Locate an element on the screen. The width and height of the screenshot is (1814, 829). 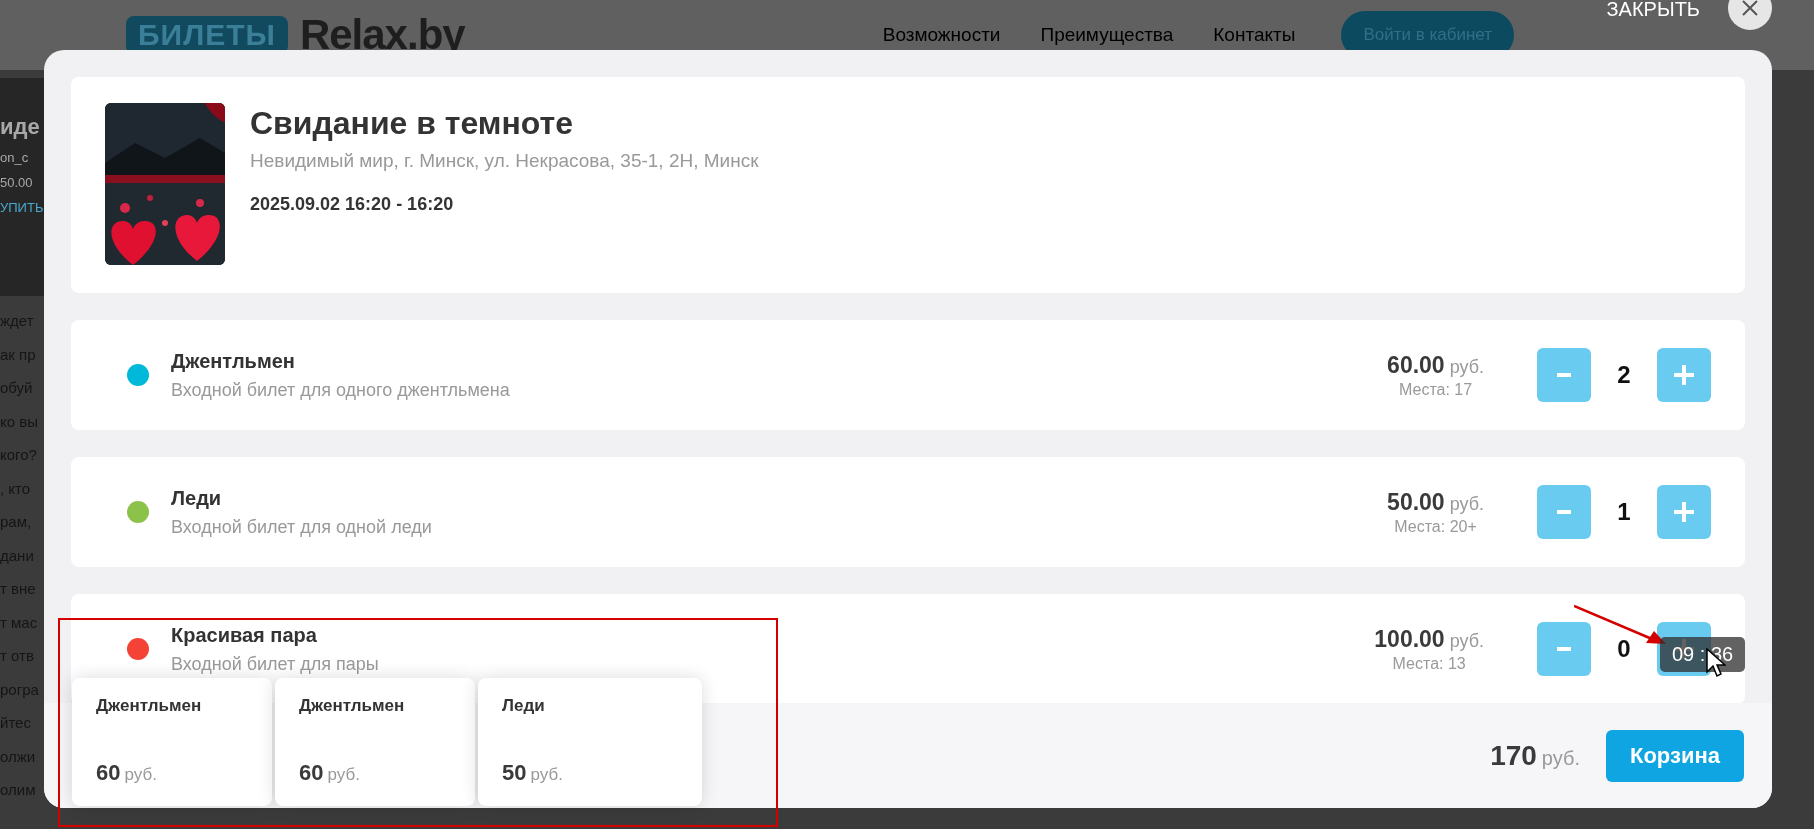
banner-text: иде is located at coordinates (20, 127).